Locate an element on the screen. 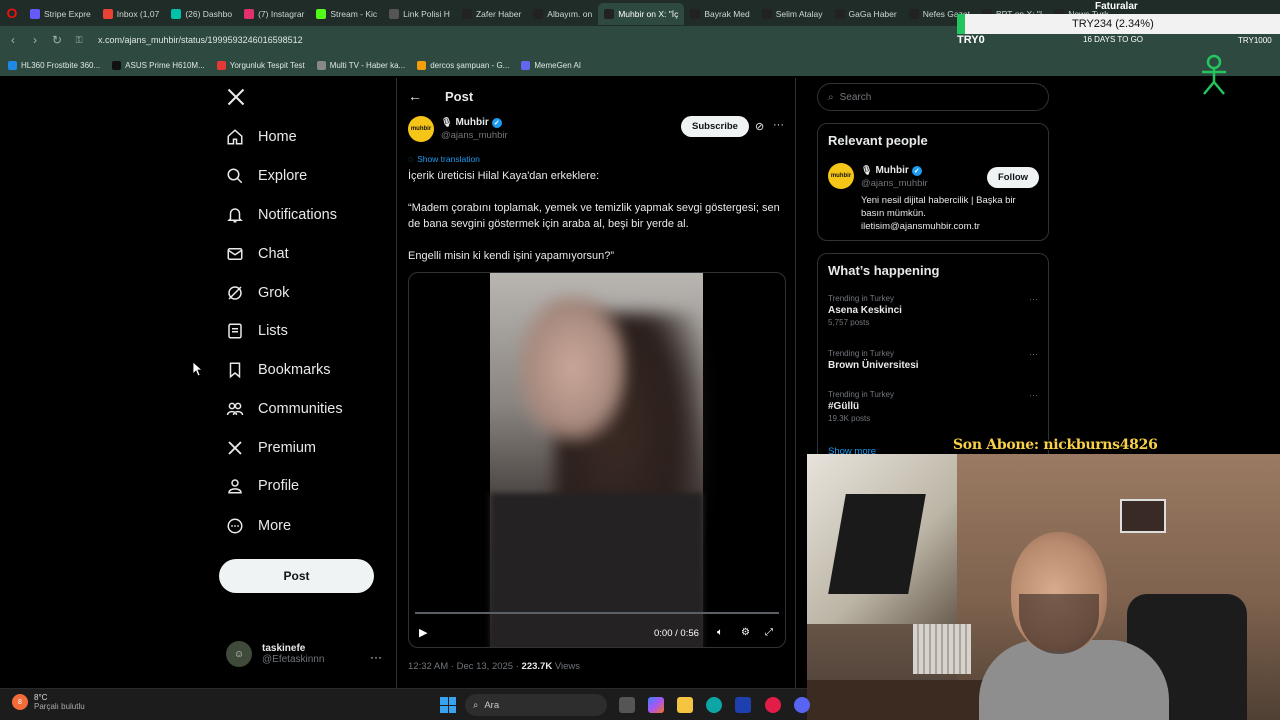  weather-temp: 8°C is located at coordinates (41, 697).